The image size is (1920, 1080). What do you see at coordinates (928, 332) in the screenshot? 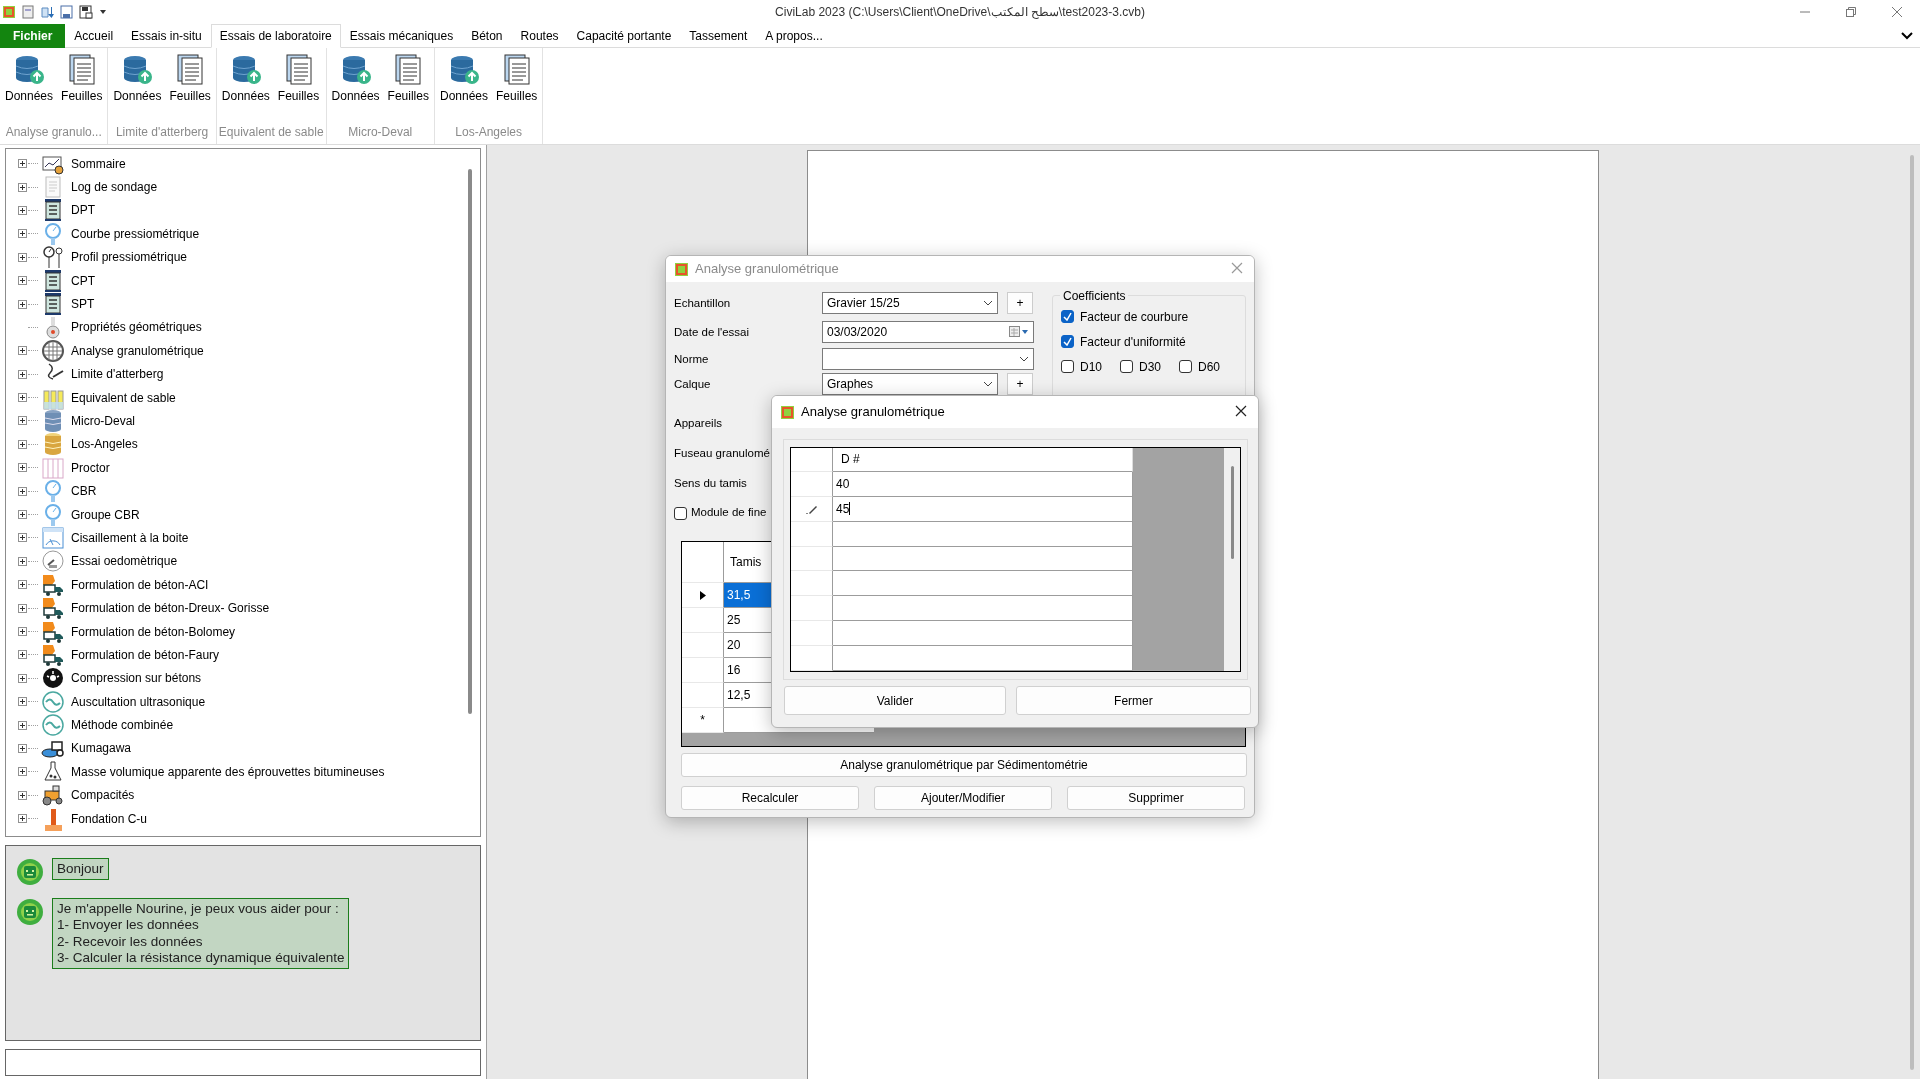
I see `date-field: 03/03/2020` at bounding box center [928, 332].